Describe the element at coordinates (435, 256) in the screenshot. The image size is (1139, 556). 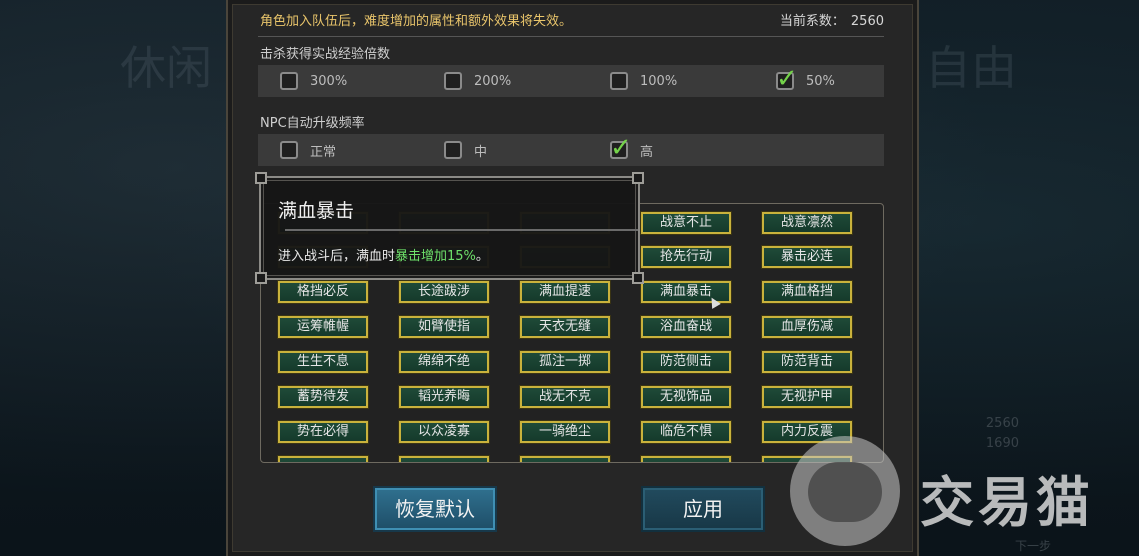
I see `tooltip-desc-highlight: 暴击增加15%` at that location.